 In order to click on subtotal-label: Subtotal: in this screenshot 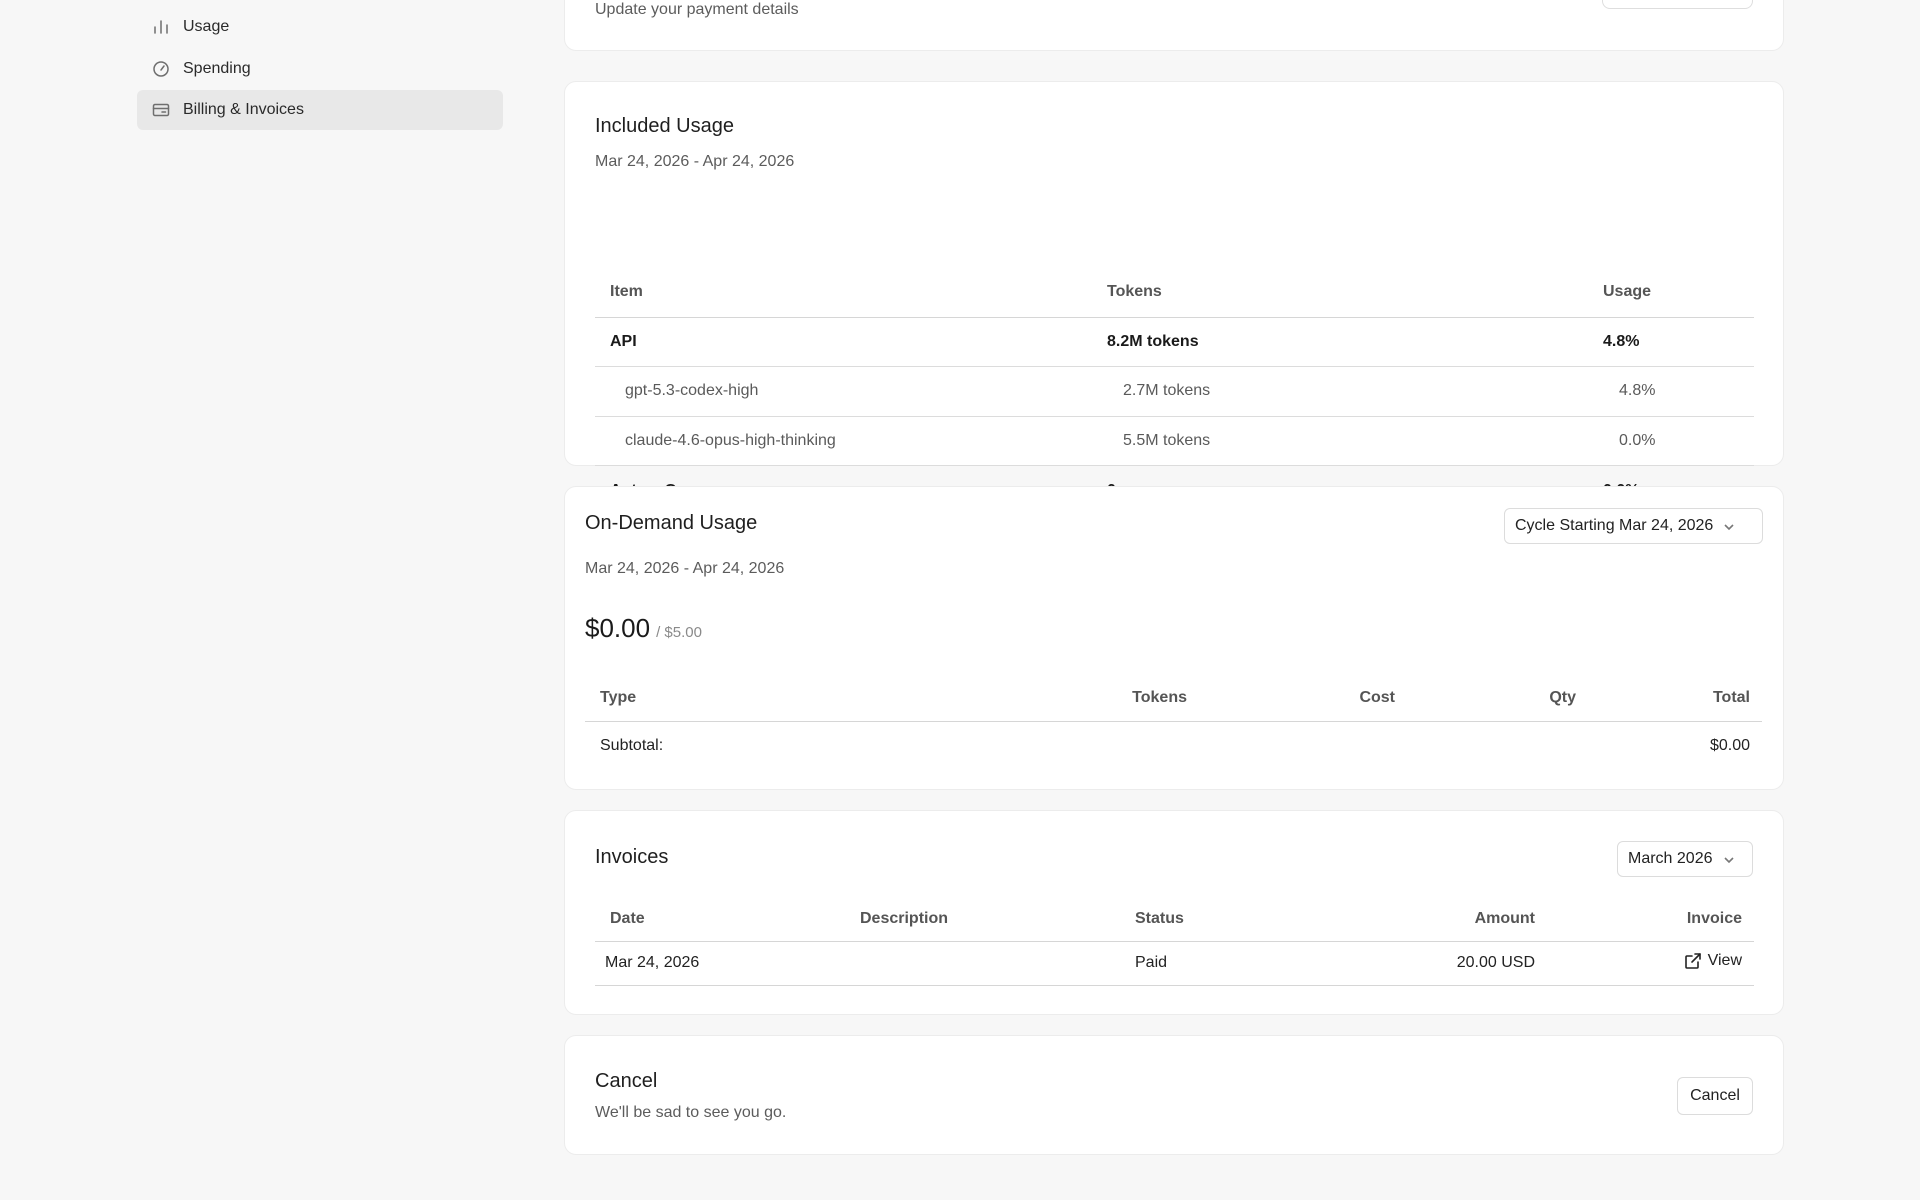, I will do `click(632, 745)`.